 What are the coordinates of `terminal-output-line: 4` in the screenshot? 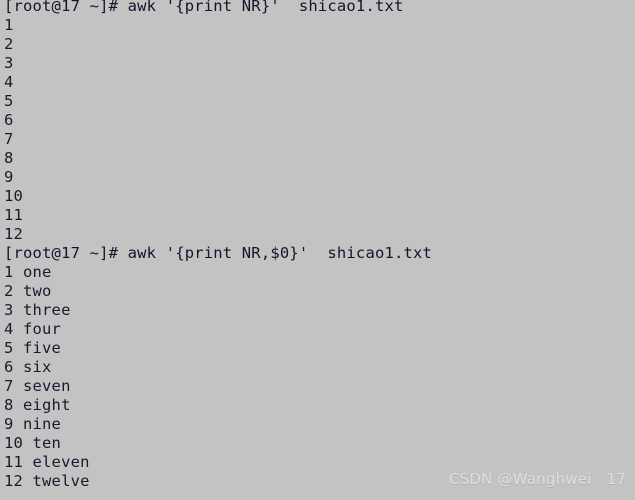 It's located at (9, 82).